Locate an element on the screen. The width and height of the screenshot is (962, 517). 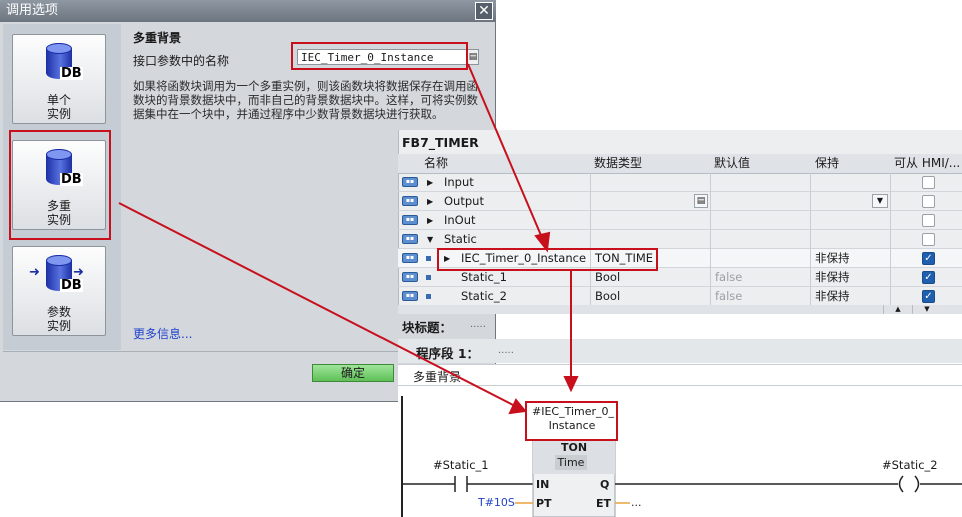
coil-left-arc is located at coordinates (901, 484).